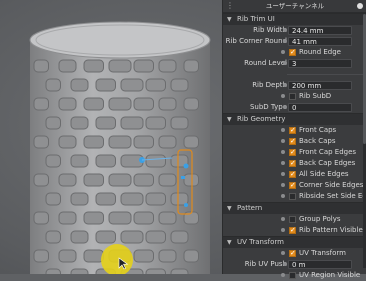 This screenshot has width=366, height=281. Describe the element at coordinates (265, 264) in the screenshot. I see `field-label: Rib UV Push` at that location.